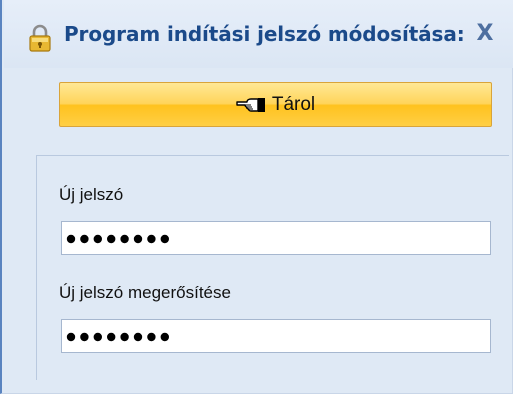  I want to click on dialog-title: Program indítási jelszó módosítása:, so click(264, 34).